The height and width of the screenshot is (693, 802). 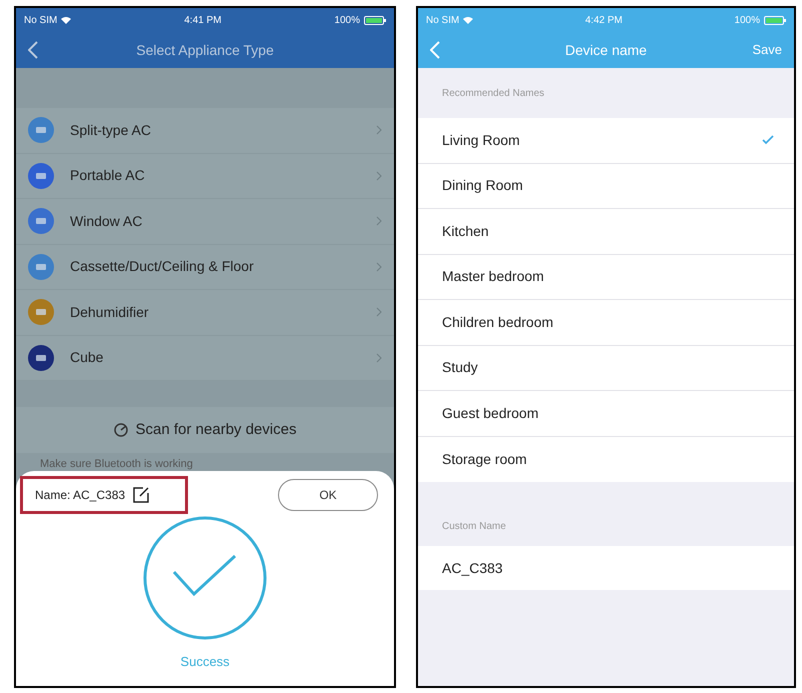 I want to click on name-label: Children bedroom, so click(x=498, y=322).